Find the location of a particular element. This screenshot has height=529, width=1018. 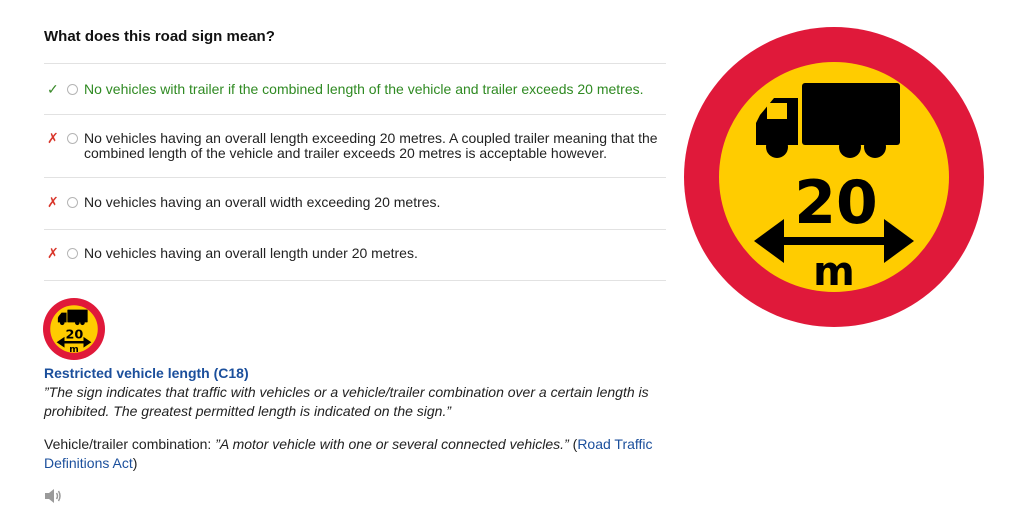

speaker-icon is located at coordinates (53, 496).